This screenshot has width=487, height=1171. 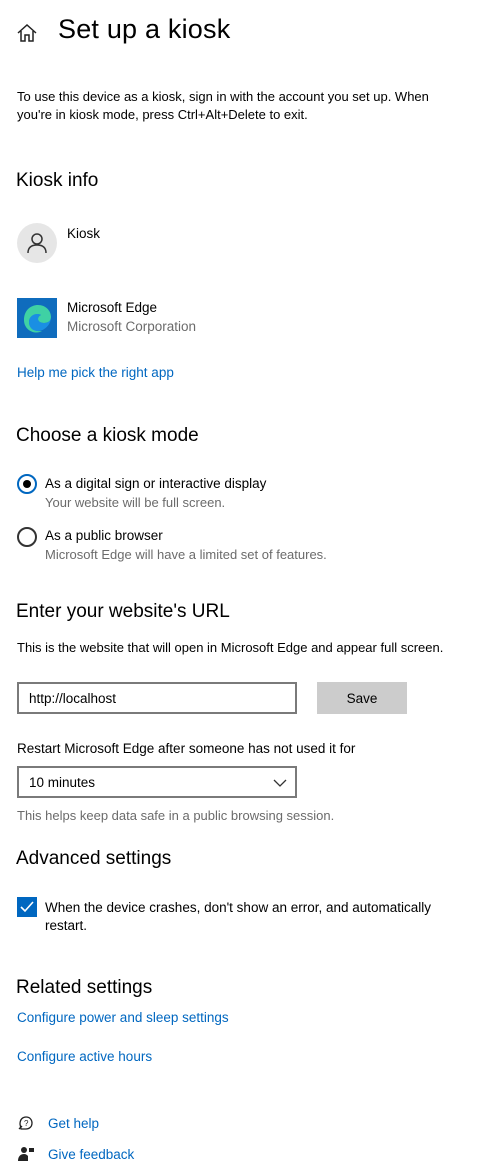 What do you see at coordinates (104, 535) in the screenshot?
I see `option-public-browser-label: As a public browser` at bounding box center [104, 535].